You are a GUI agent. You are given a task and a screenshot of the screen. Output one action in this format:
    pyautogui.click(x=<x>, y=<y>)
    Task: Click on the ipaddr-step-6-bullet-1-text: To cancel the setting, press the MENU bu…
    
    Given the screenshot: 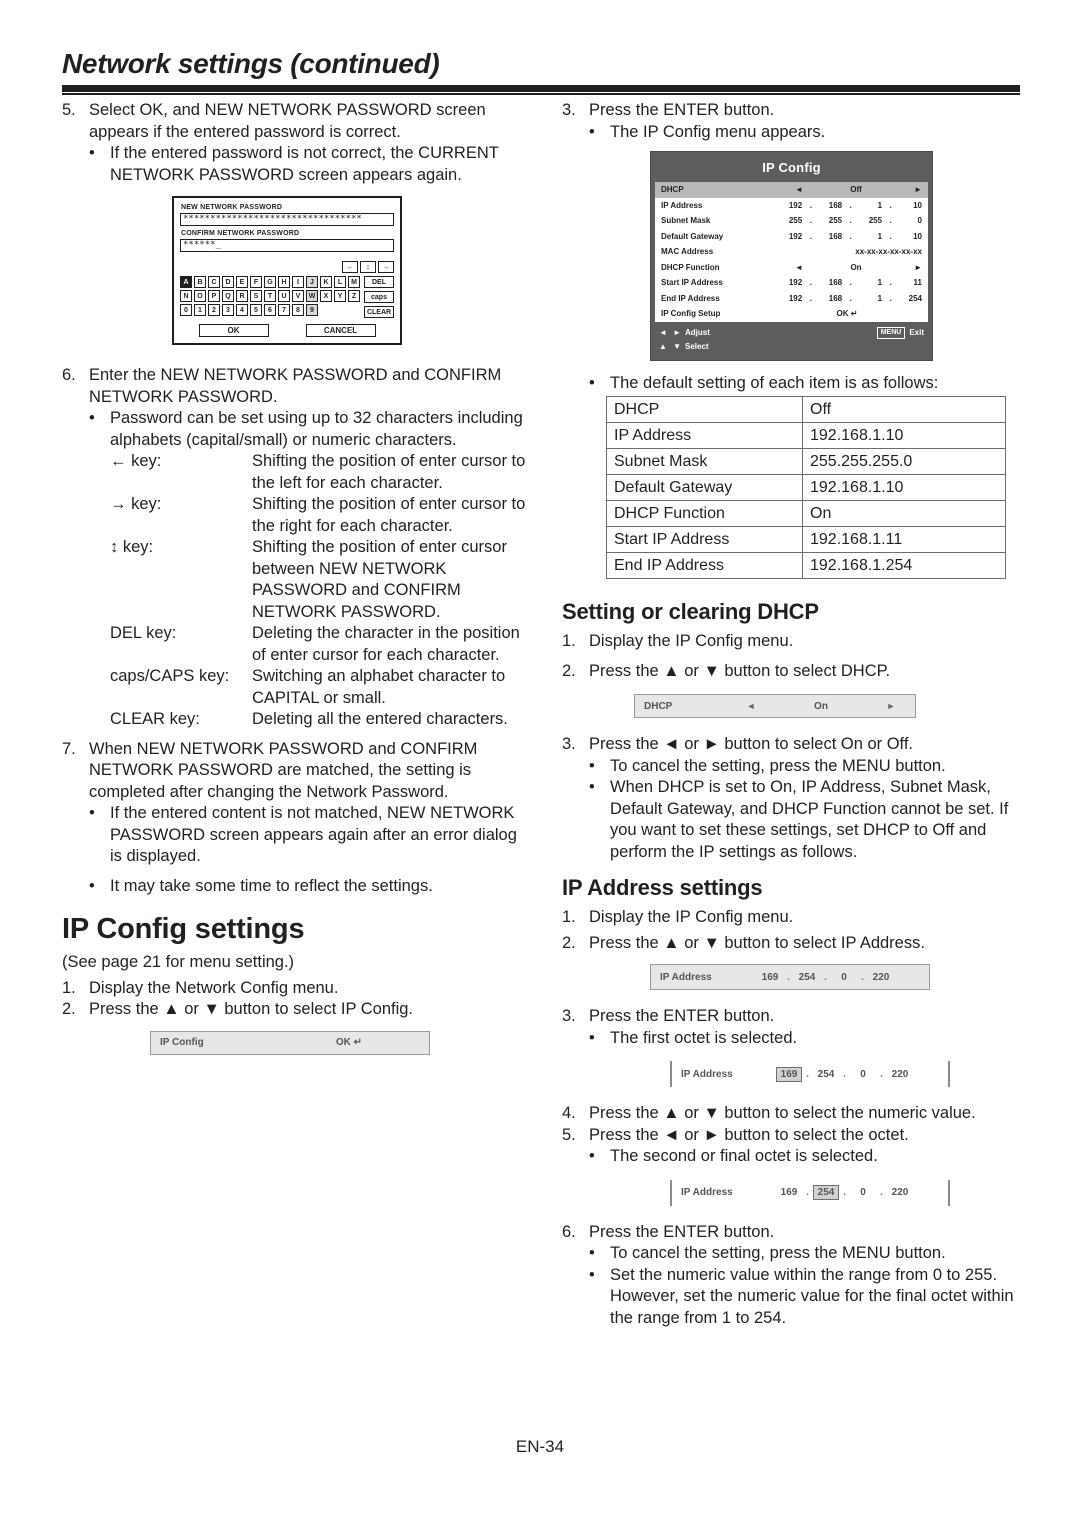 What is the action you would take?
    pyautogui.click(x=778, y=1253)
    